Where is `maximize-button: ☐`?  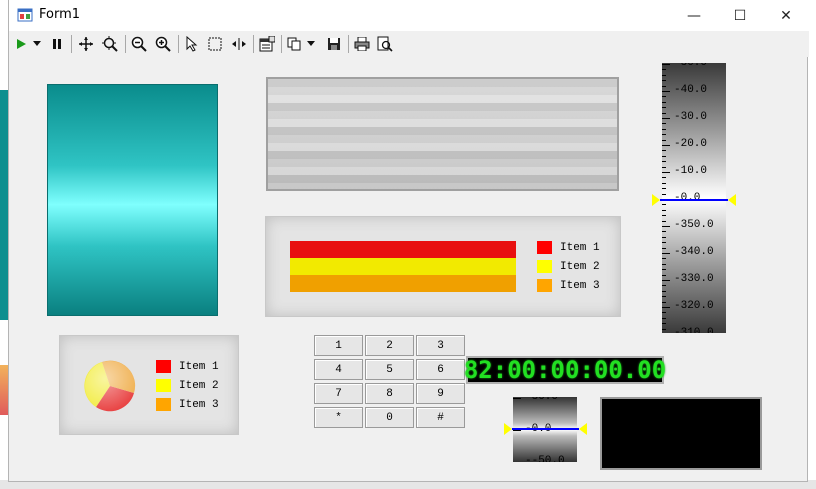
maximize-button: ☐ is located at coordinates (740, 15).